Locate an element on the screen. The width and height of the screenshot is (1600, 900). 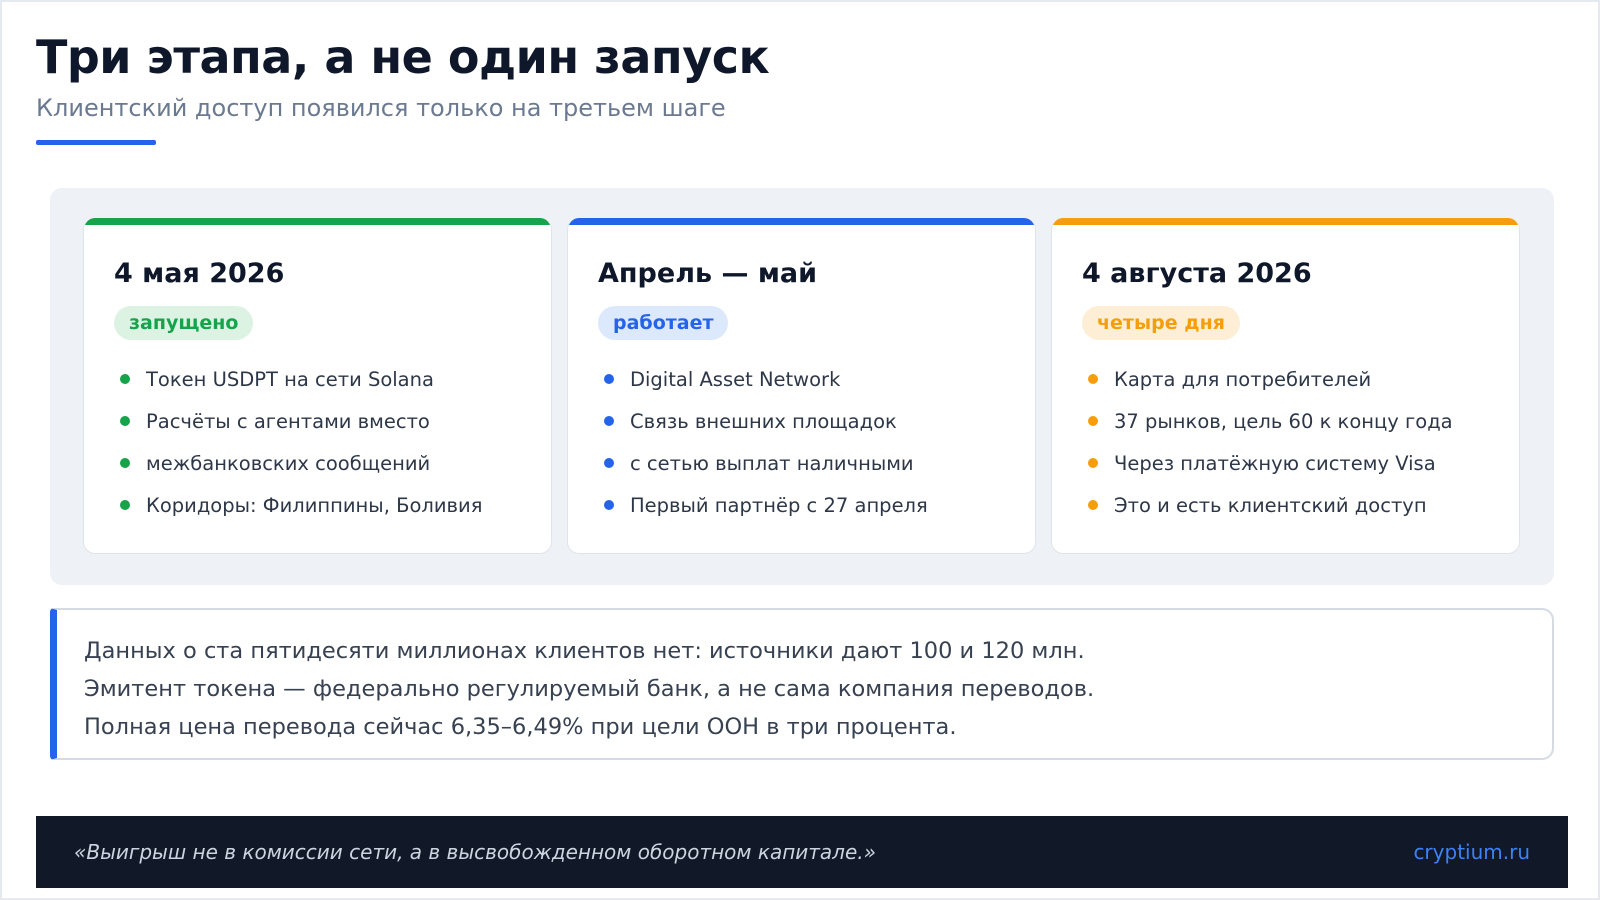
list-item: с сетью выплат наличными is located at coordinates (766, 463).